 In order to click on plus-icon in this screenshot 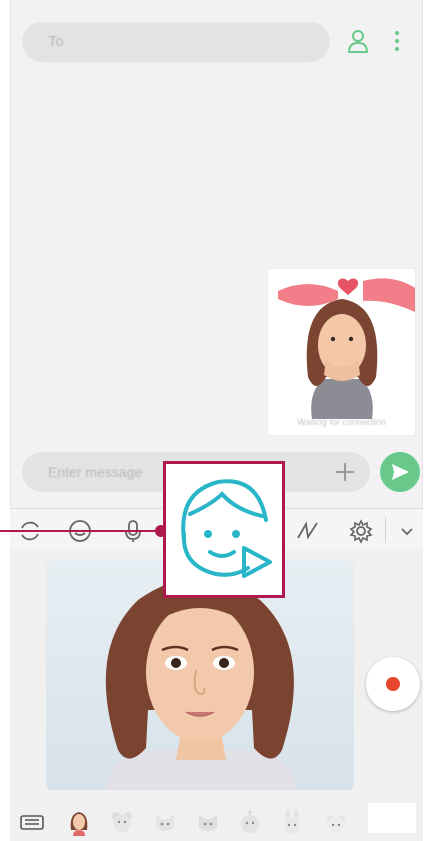, I will do `click(345, 472)`.